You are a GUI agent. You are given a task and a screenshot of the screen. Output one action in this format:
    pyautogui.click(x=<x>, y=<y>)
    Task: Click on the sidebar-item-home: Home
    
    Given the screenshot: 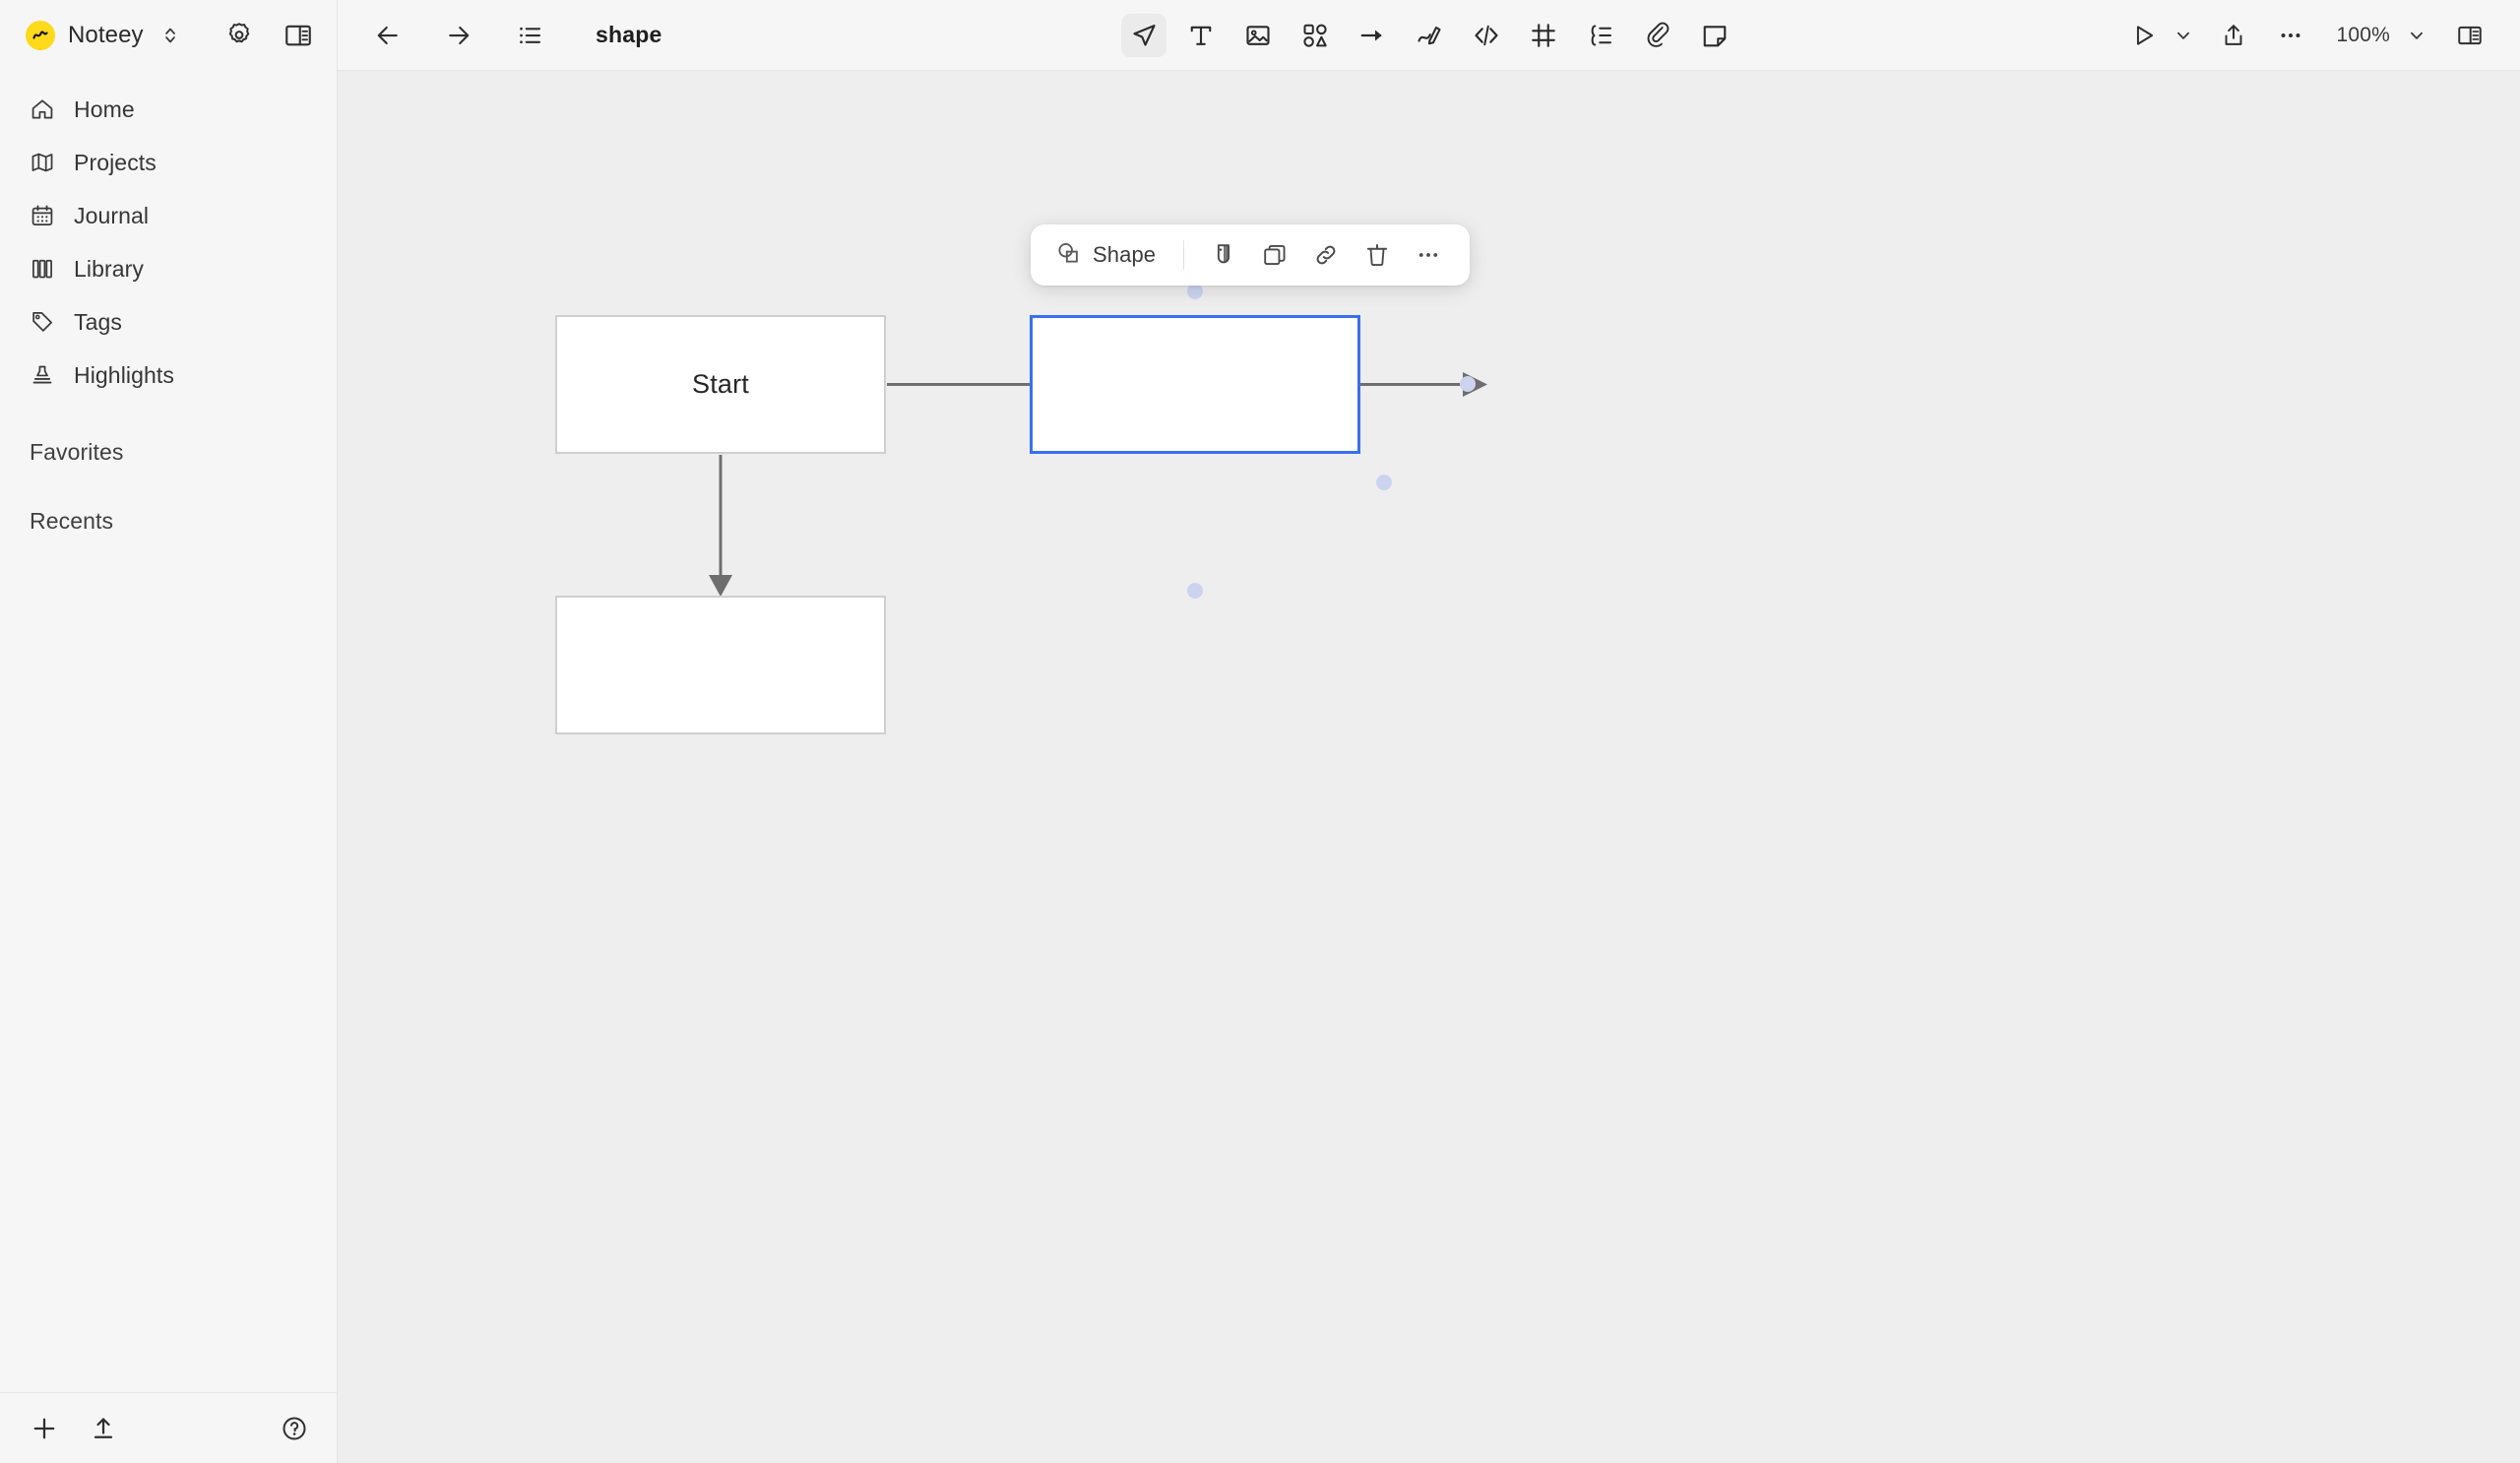 What is the action you would take?
    pyautogui.click(x=168, y=110)
    